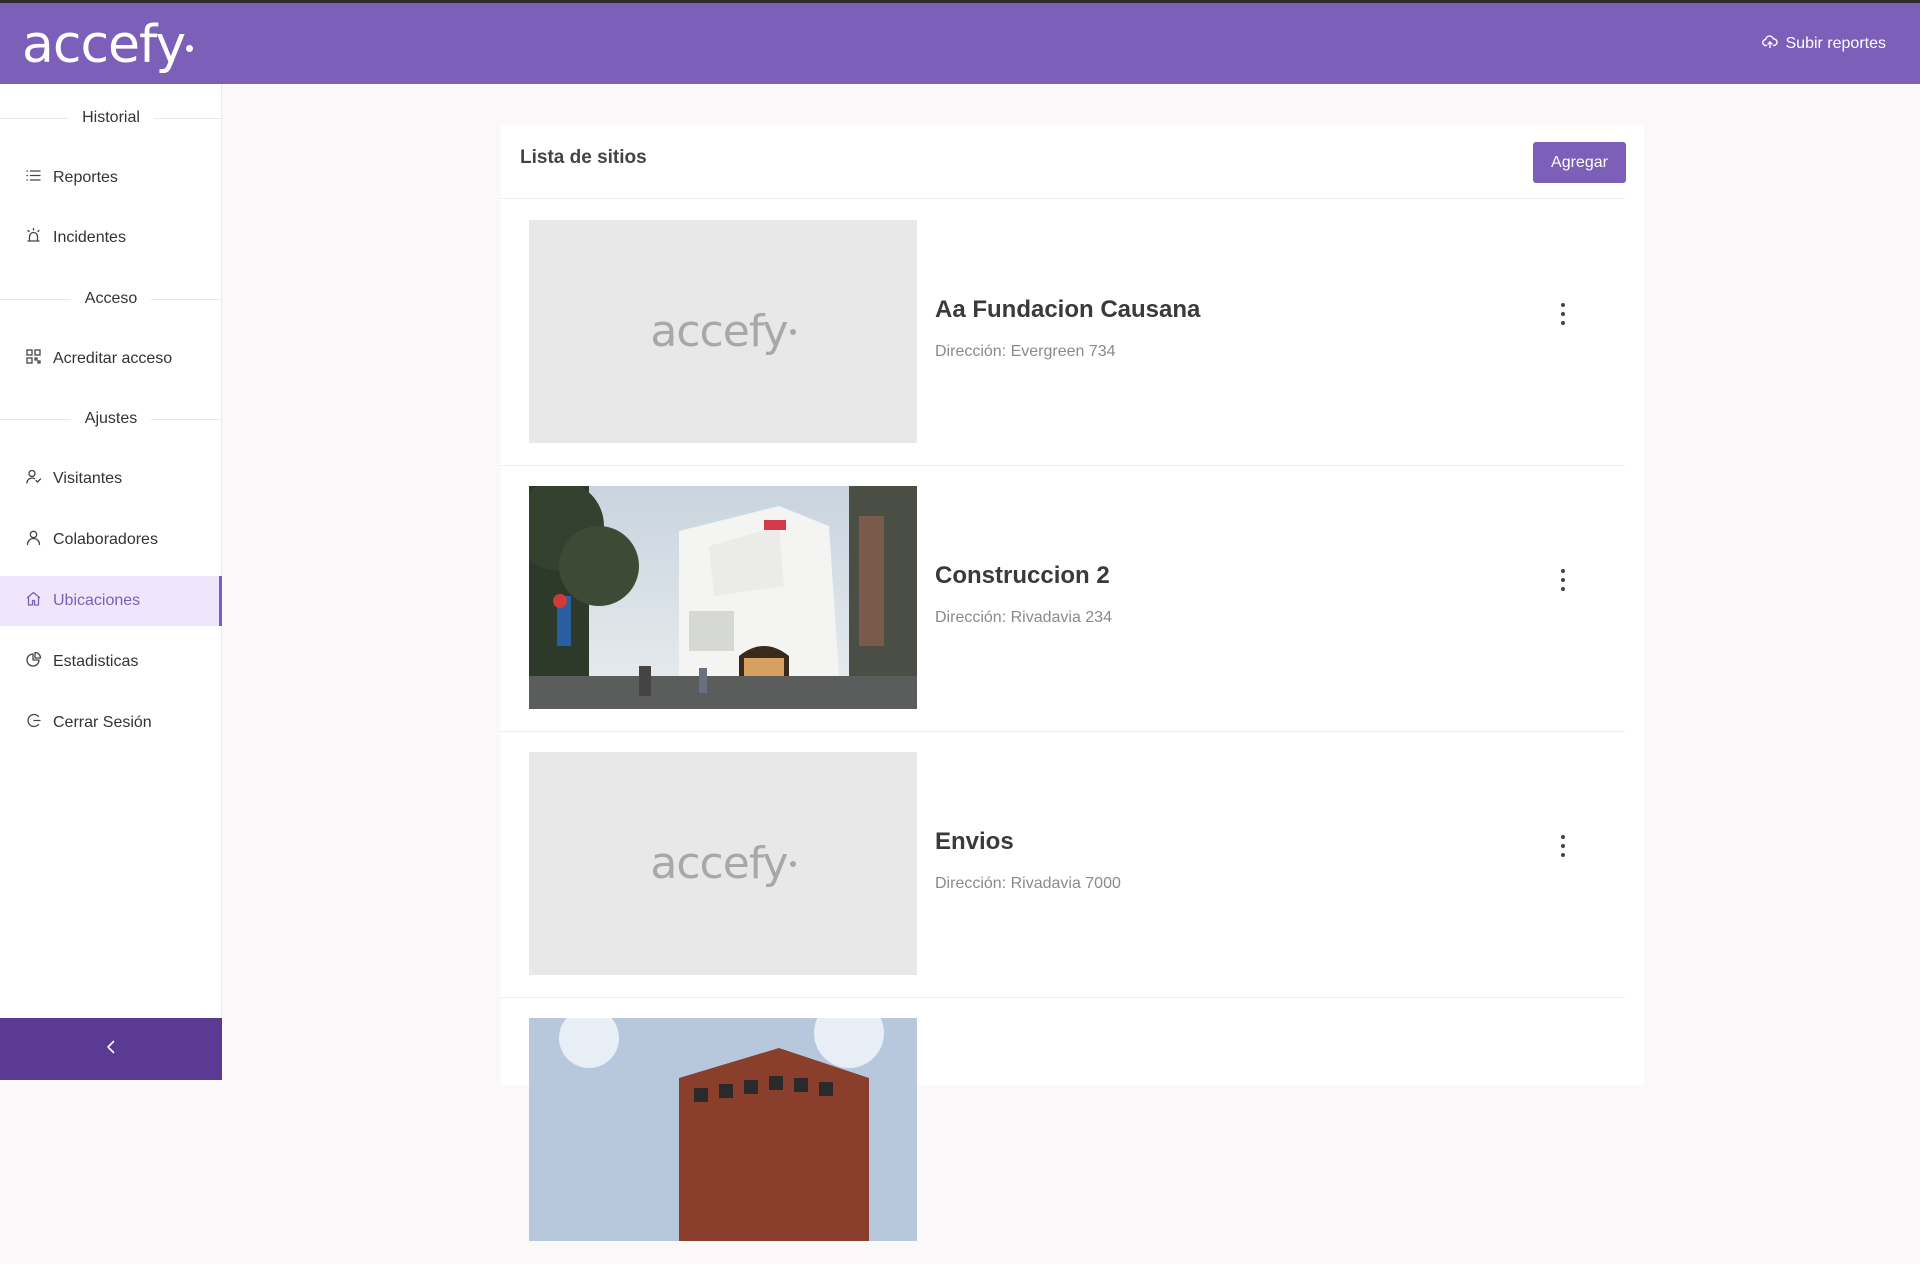  What do you see at coordinates (110, 723) in the screenshot?
I see `sidebar-item-cerrar-sesion: Cerrar Sesión` at bounding box center [110, 723].